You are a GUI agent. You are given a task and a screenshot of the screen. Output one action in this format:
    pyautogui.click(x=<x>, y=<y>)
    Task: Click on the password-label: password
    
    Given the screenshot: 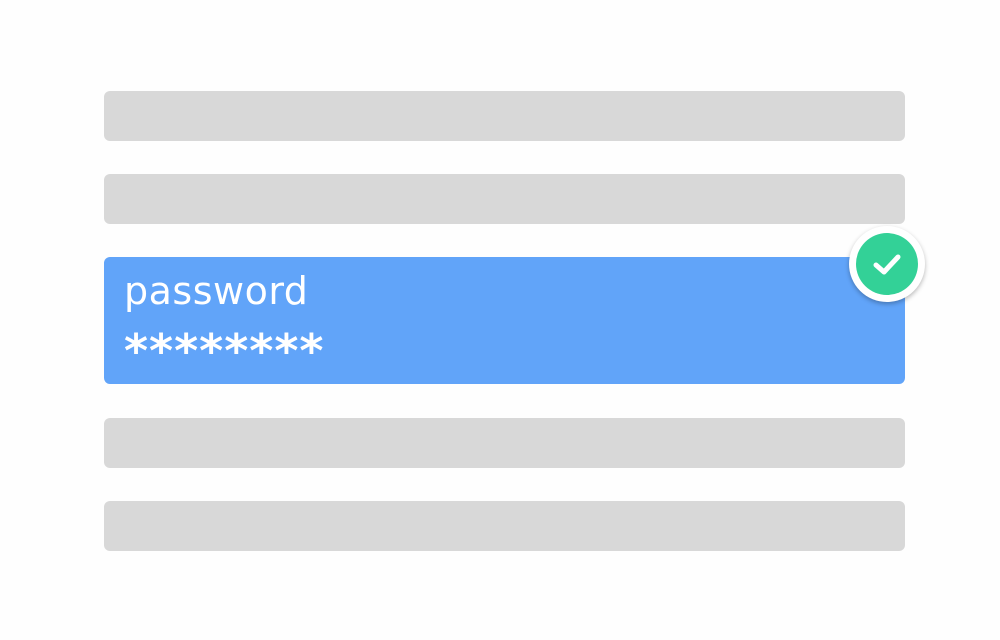 What is the action you would take?
    pyautogui.click(x=216, y=291)
    